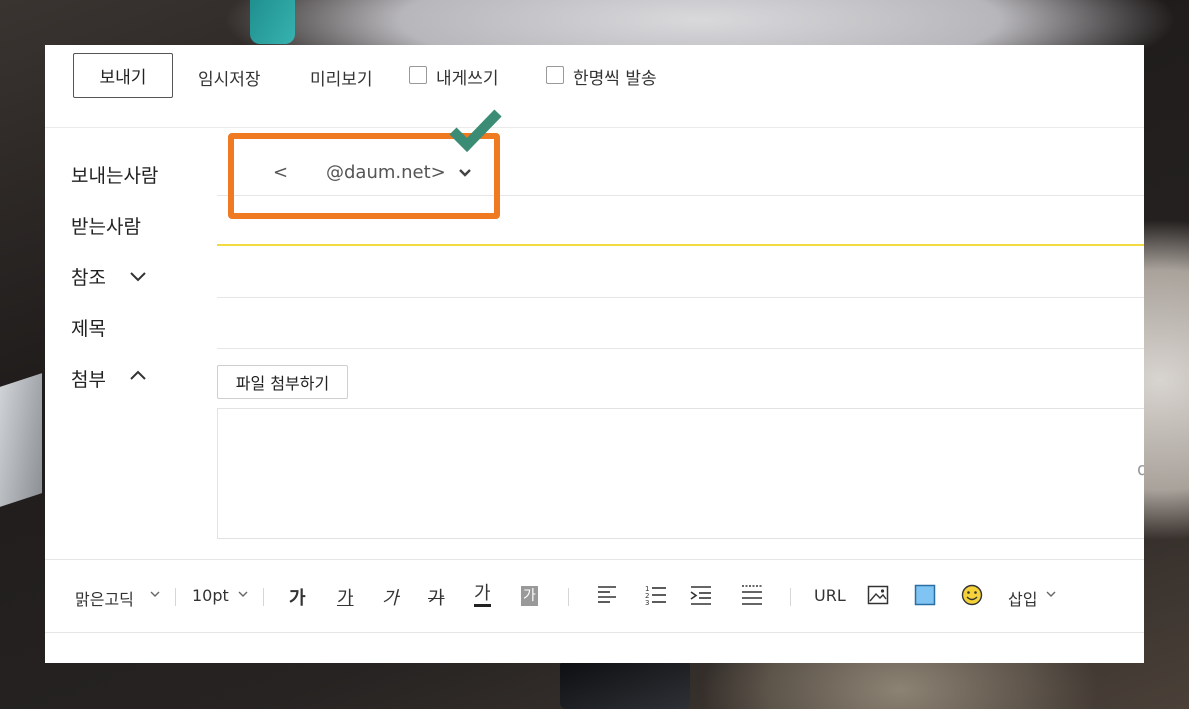  Describe the element at coordinates (88, 329) in the screenshot. I see `subject-label: 제목` at that location.